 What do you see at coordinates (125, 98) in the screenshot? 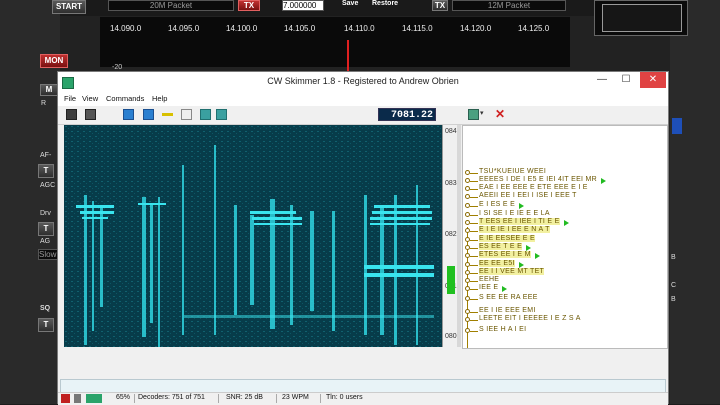
I see `menu-commands: Commands` at bounding box center [125, 98].